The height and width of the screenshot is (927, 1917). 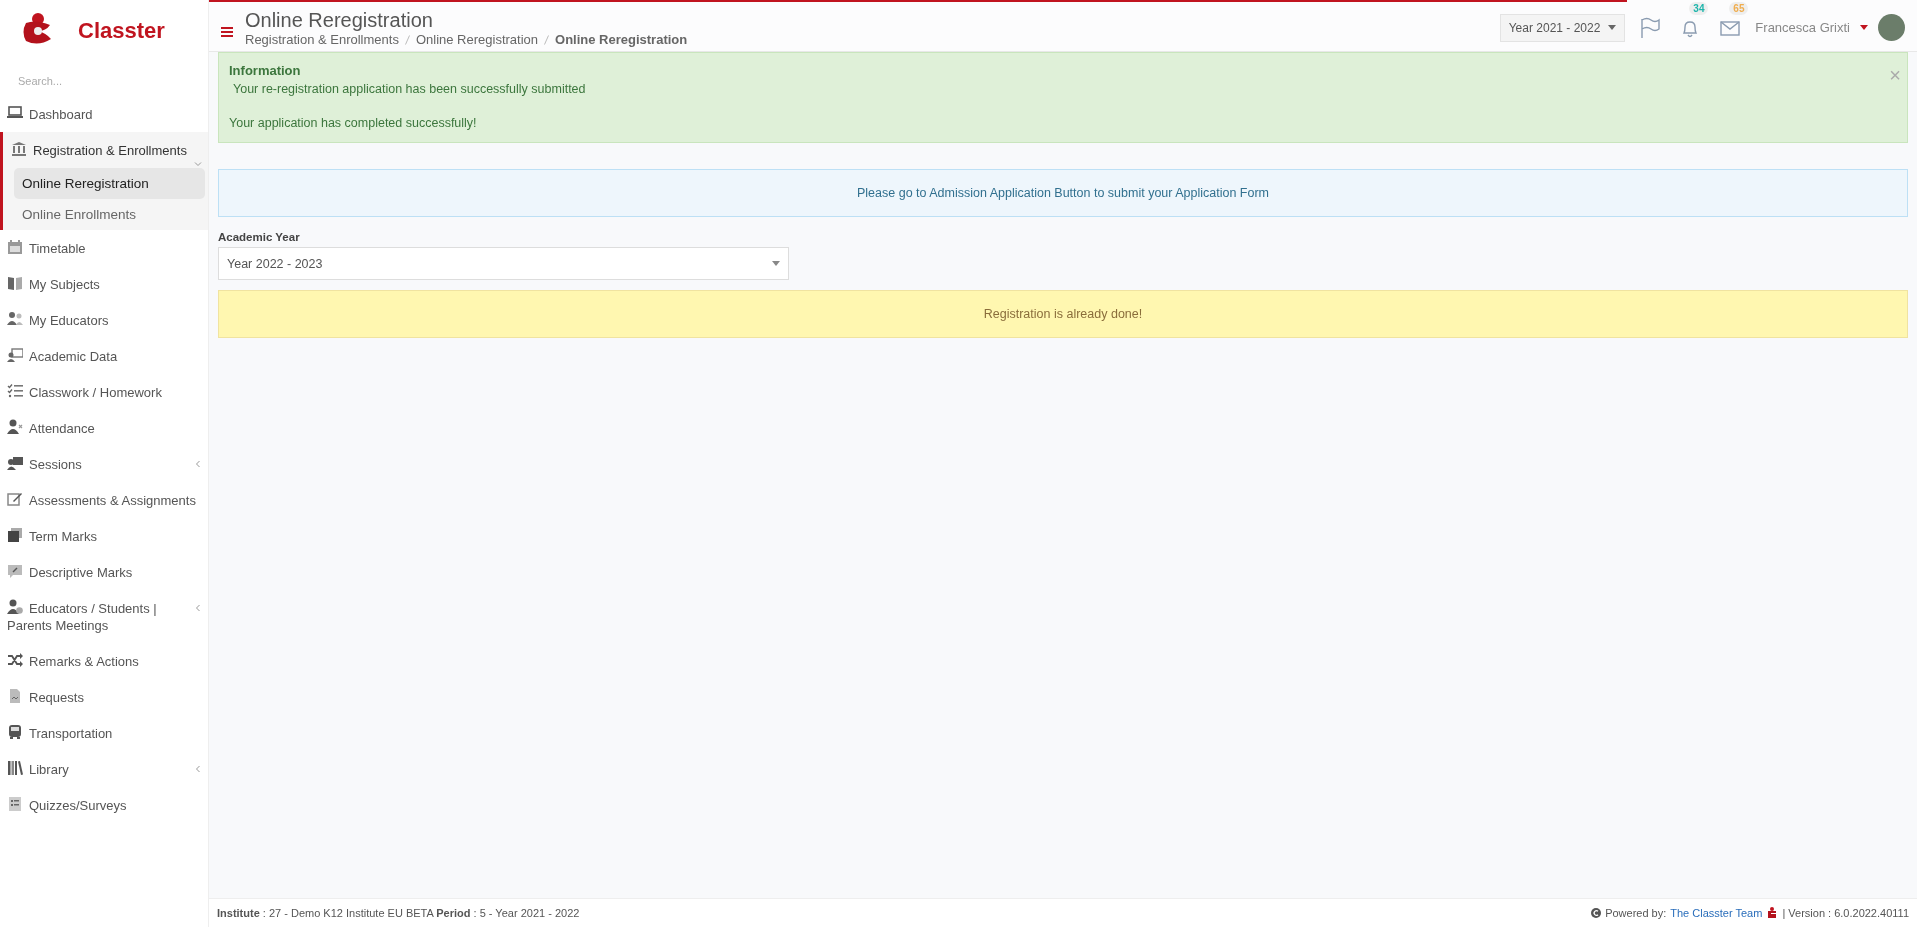 I want to click on sidebar-item: My Subjects, so click(x=105, y=284).